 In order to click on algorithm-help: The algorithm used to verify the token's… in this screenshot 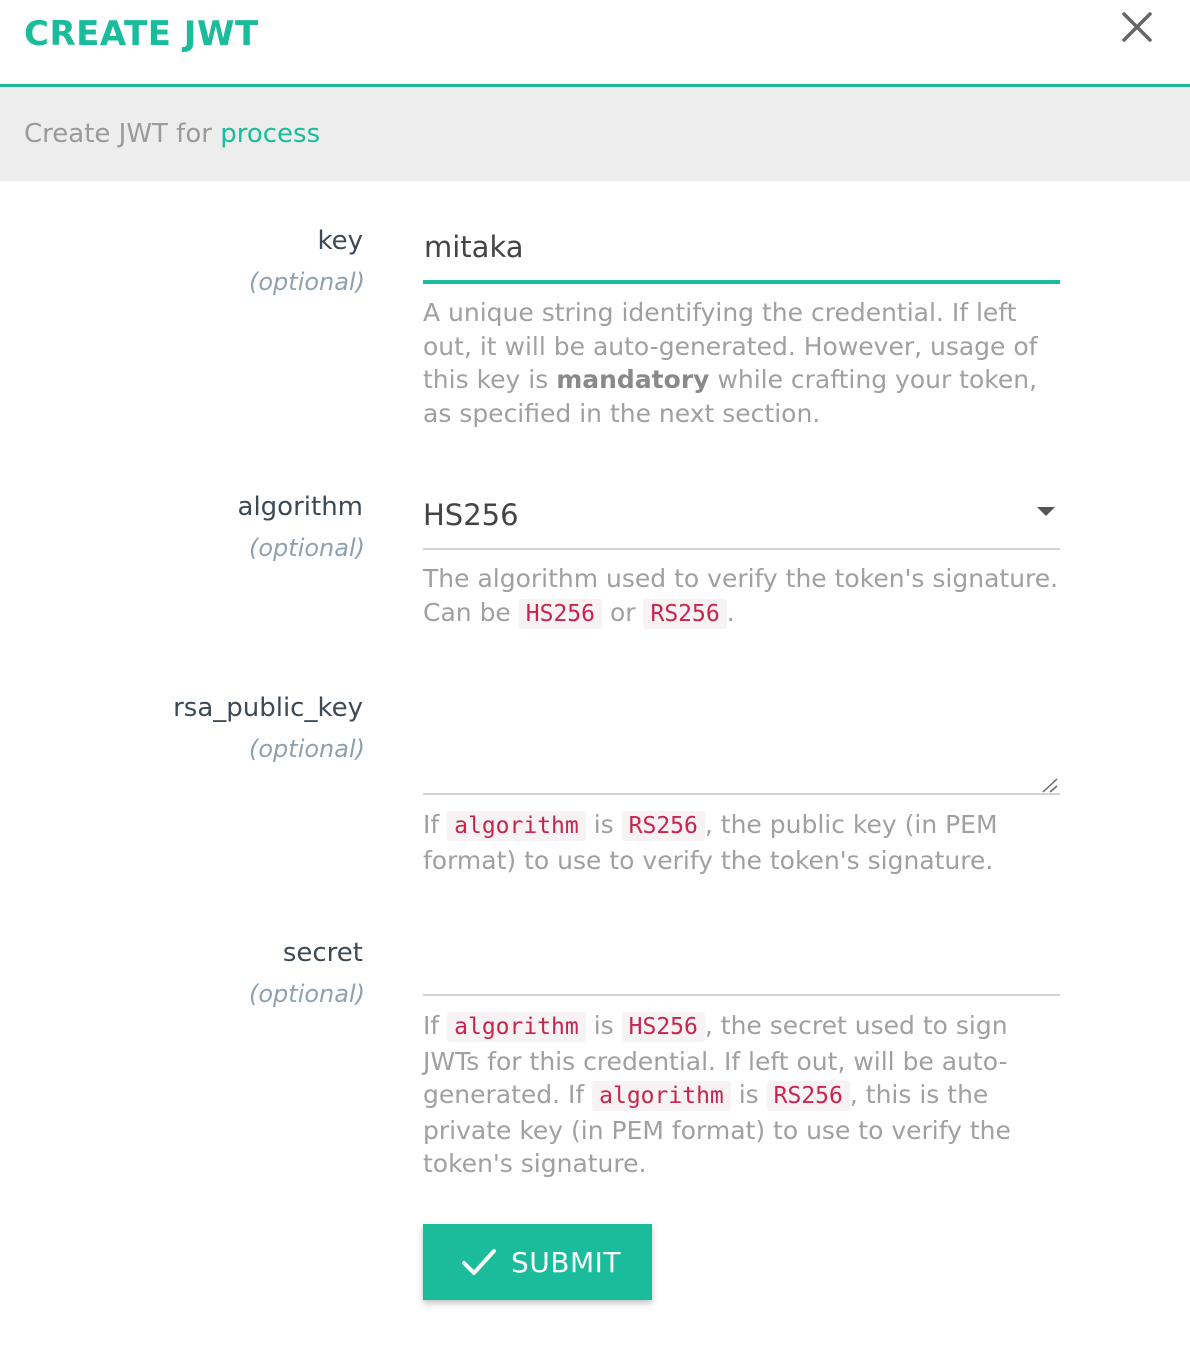, I will do `click(743, 596)`.